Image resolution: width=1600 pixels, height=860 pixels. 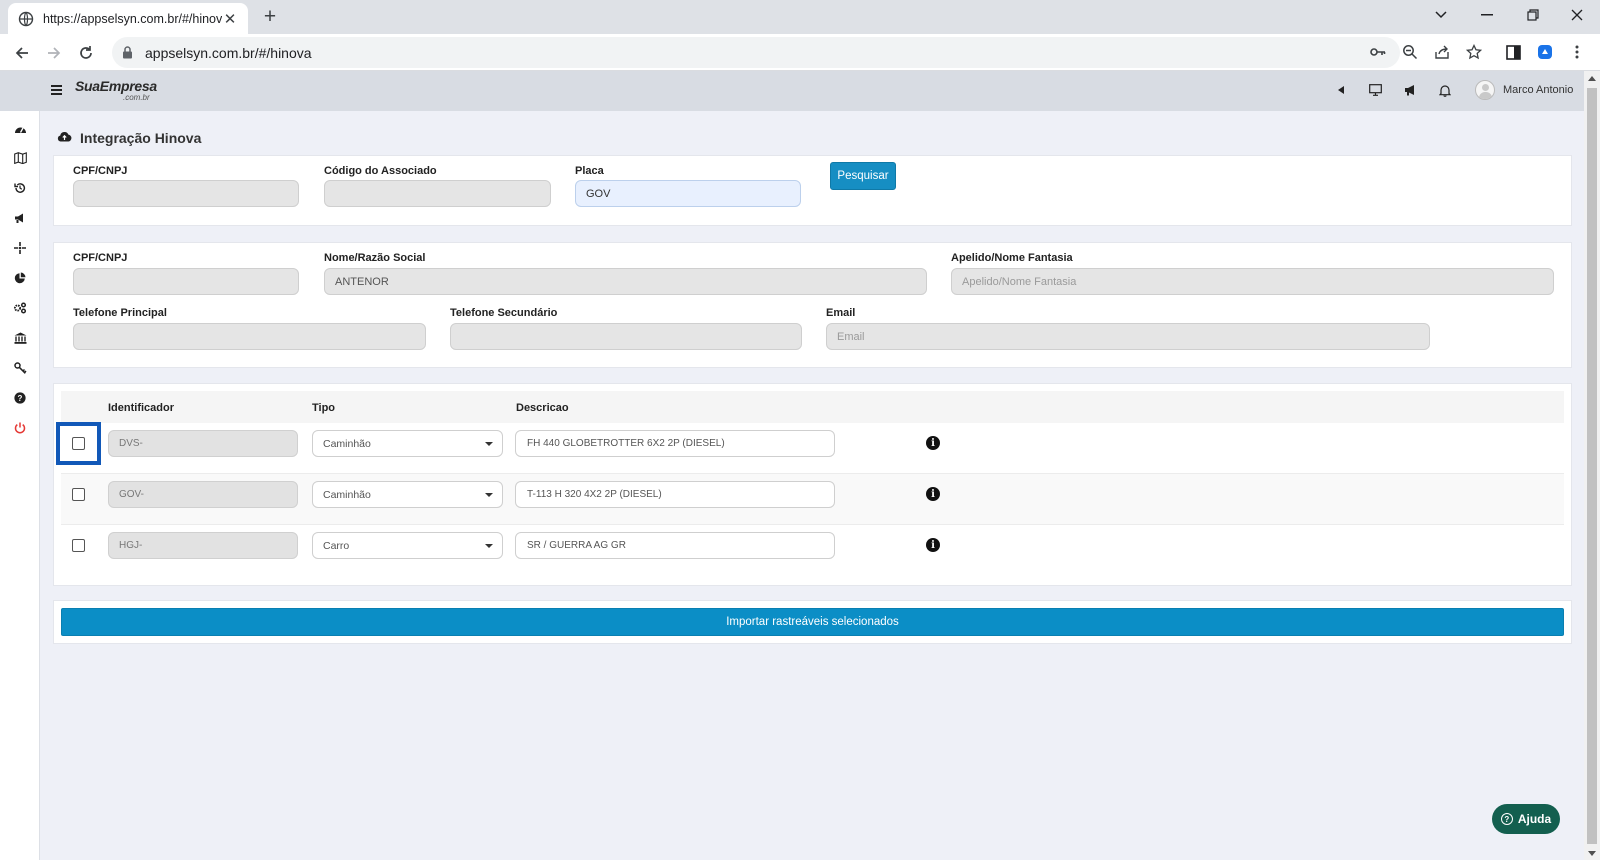 I want to click on tab-title: https://appselsyn.com.br/#/hinova, so click(x=132, y=18).